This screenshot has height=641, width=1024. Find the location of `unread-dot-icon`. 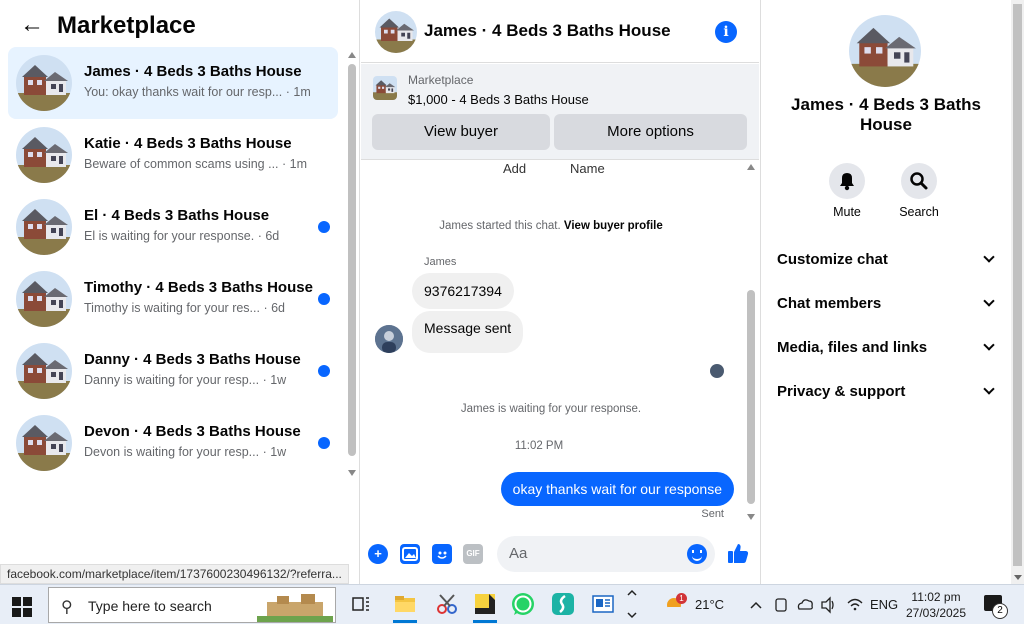

unread-dot-icon is located at coordinates (324, 227).